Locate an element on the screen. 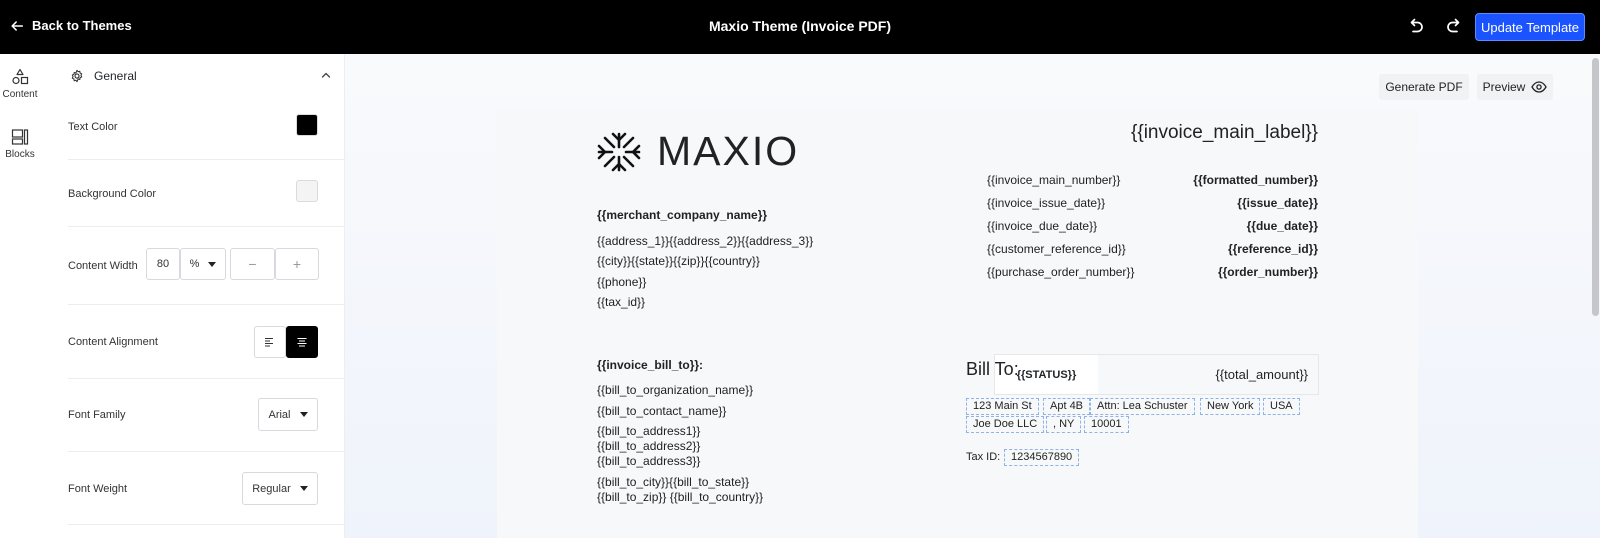 This screenshot has width=1600, height=538. undo-icon is located at coordinates (1416, 27).